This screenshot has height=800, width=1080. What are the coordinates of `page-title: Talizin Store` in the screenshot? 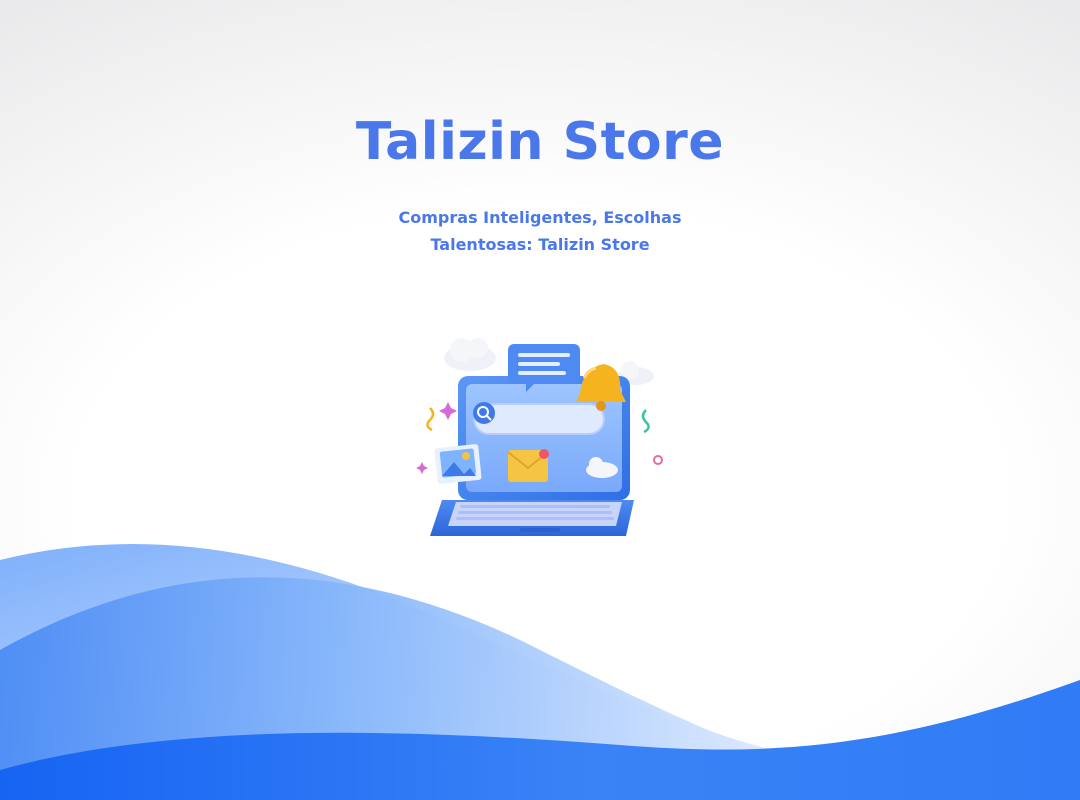 It's located at (540, 142).